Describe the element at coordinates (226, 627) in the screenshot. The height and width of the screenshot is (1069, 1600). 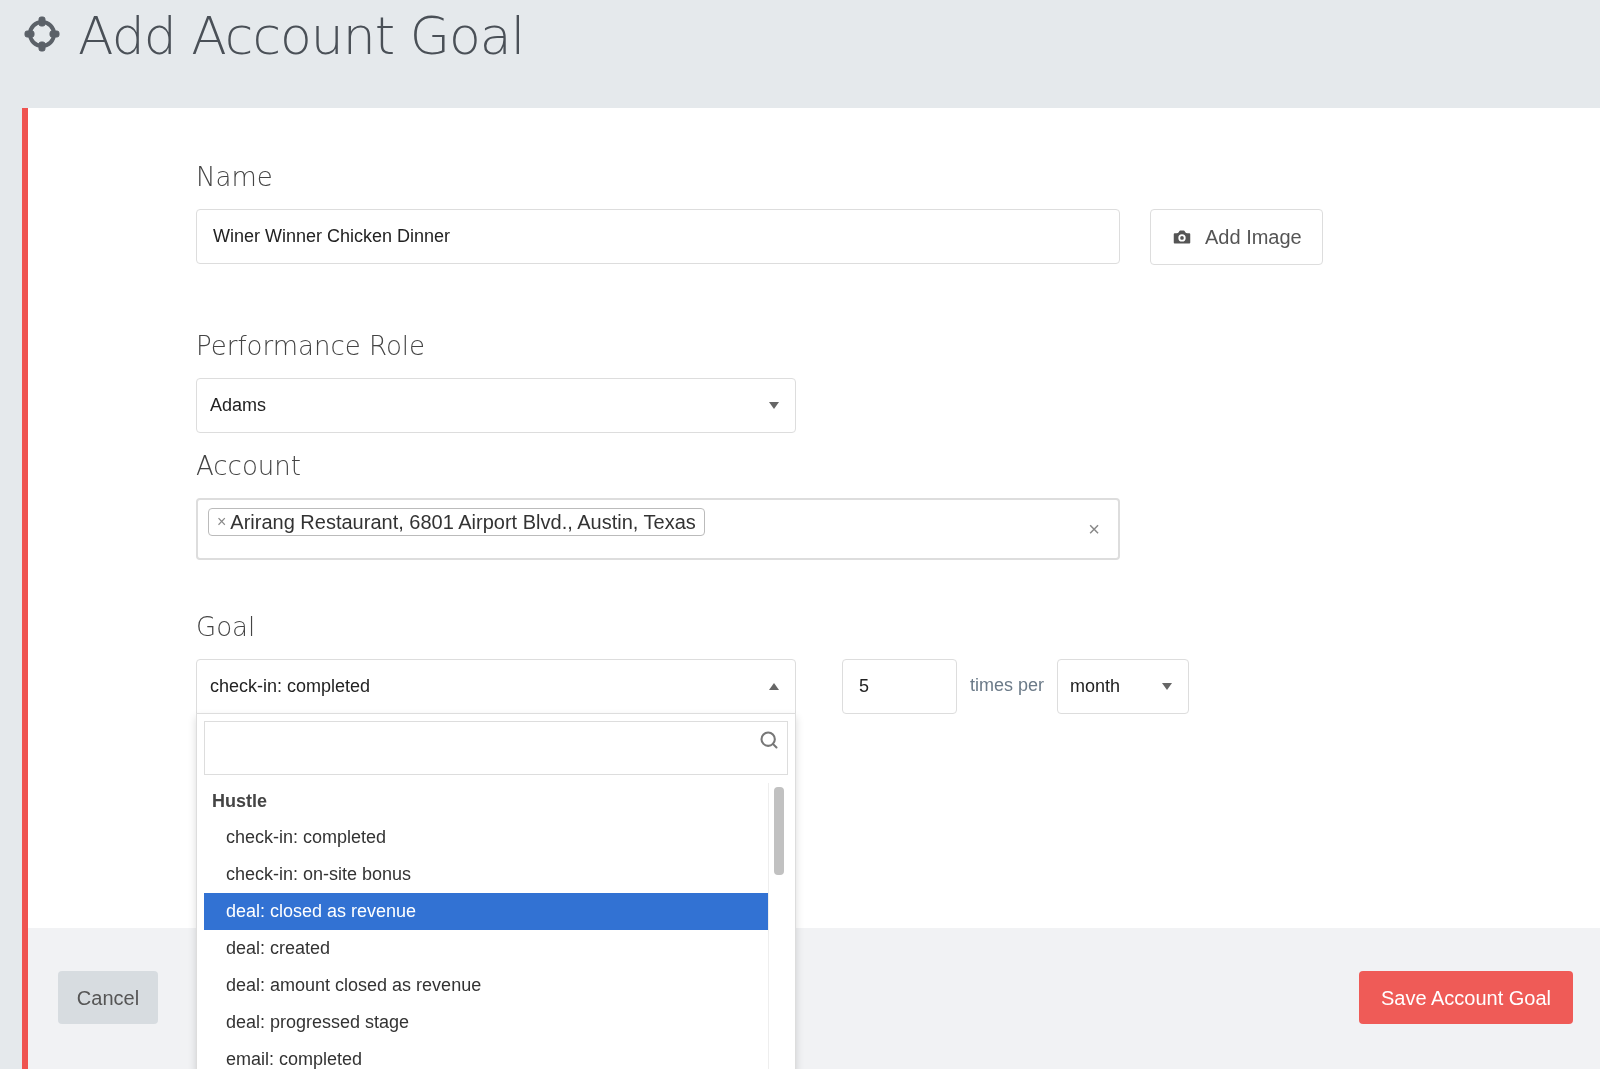
I see `field-label: Goal` at that location.